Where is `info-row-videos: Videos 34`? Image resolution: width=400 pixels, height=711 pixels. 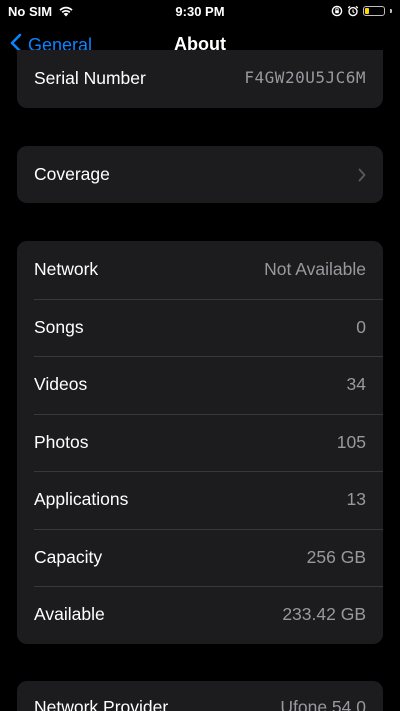 info-row-videos: Videos 34 is located at coordinates (200, 385).